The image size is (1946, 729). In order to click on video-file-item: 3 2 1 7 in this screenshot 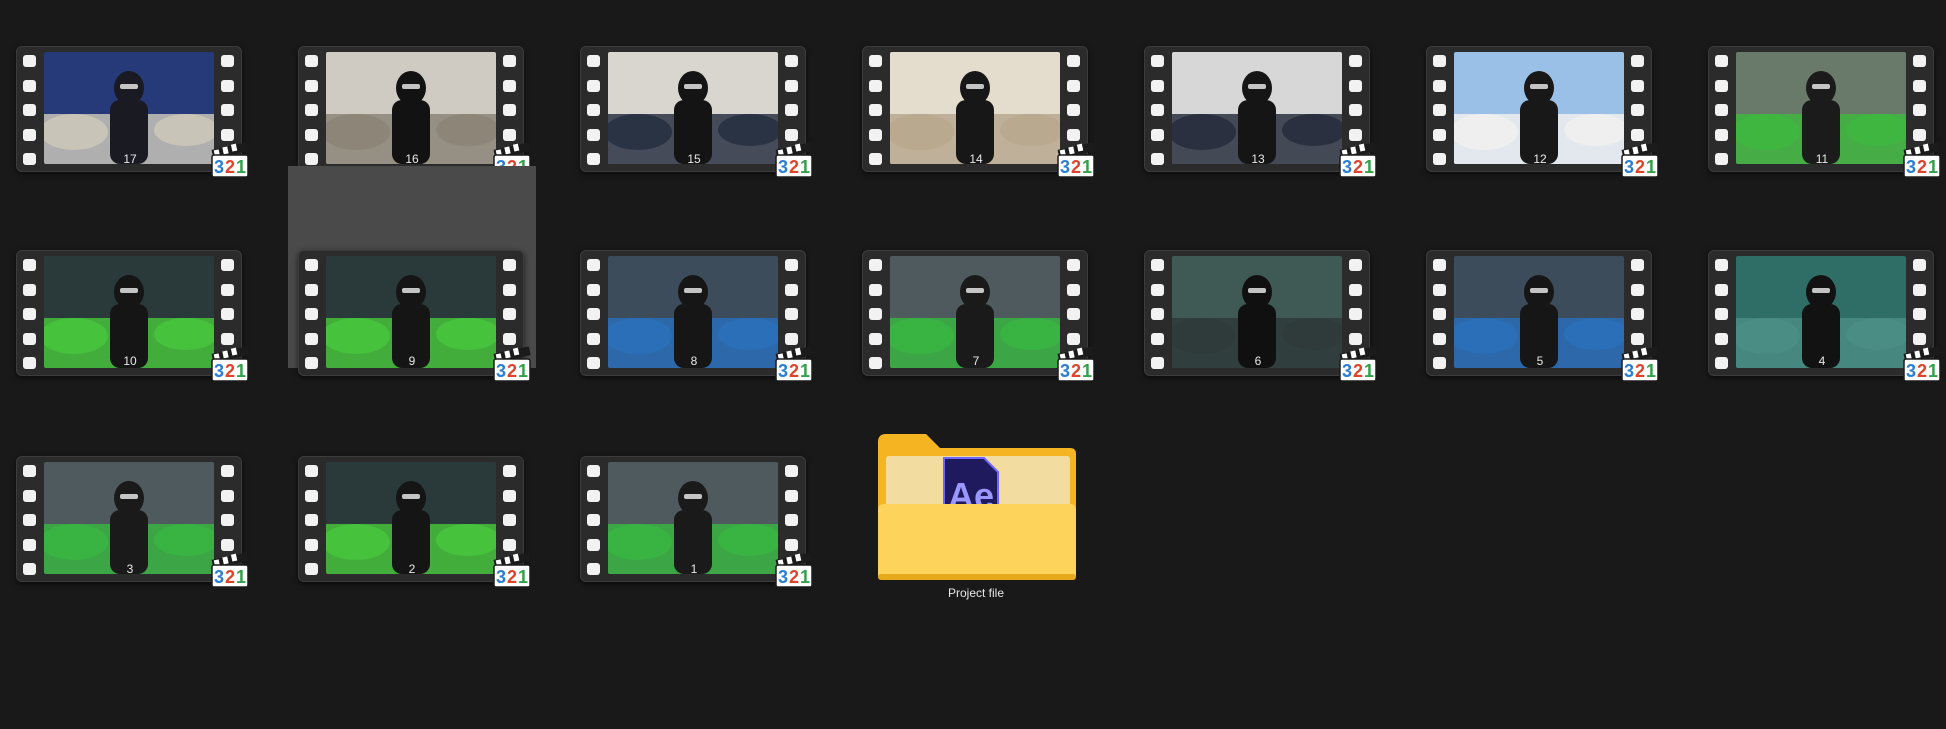, I will do `click(976, 291)`.